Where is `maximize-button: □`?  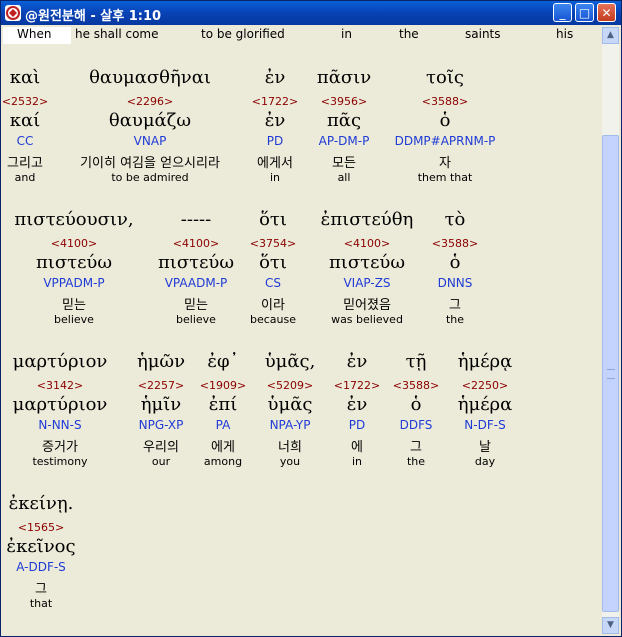 maximize-button: □ is located at coordinates (584, 12).